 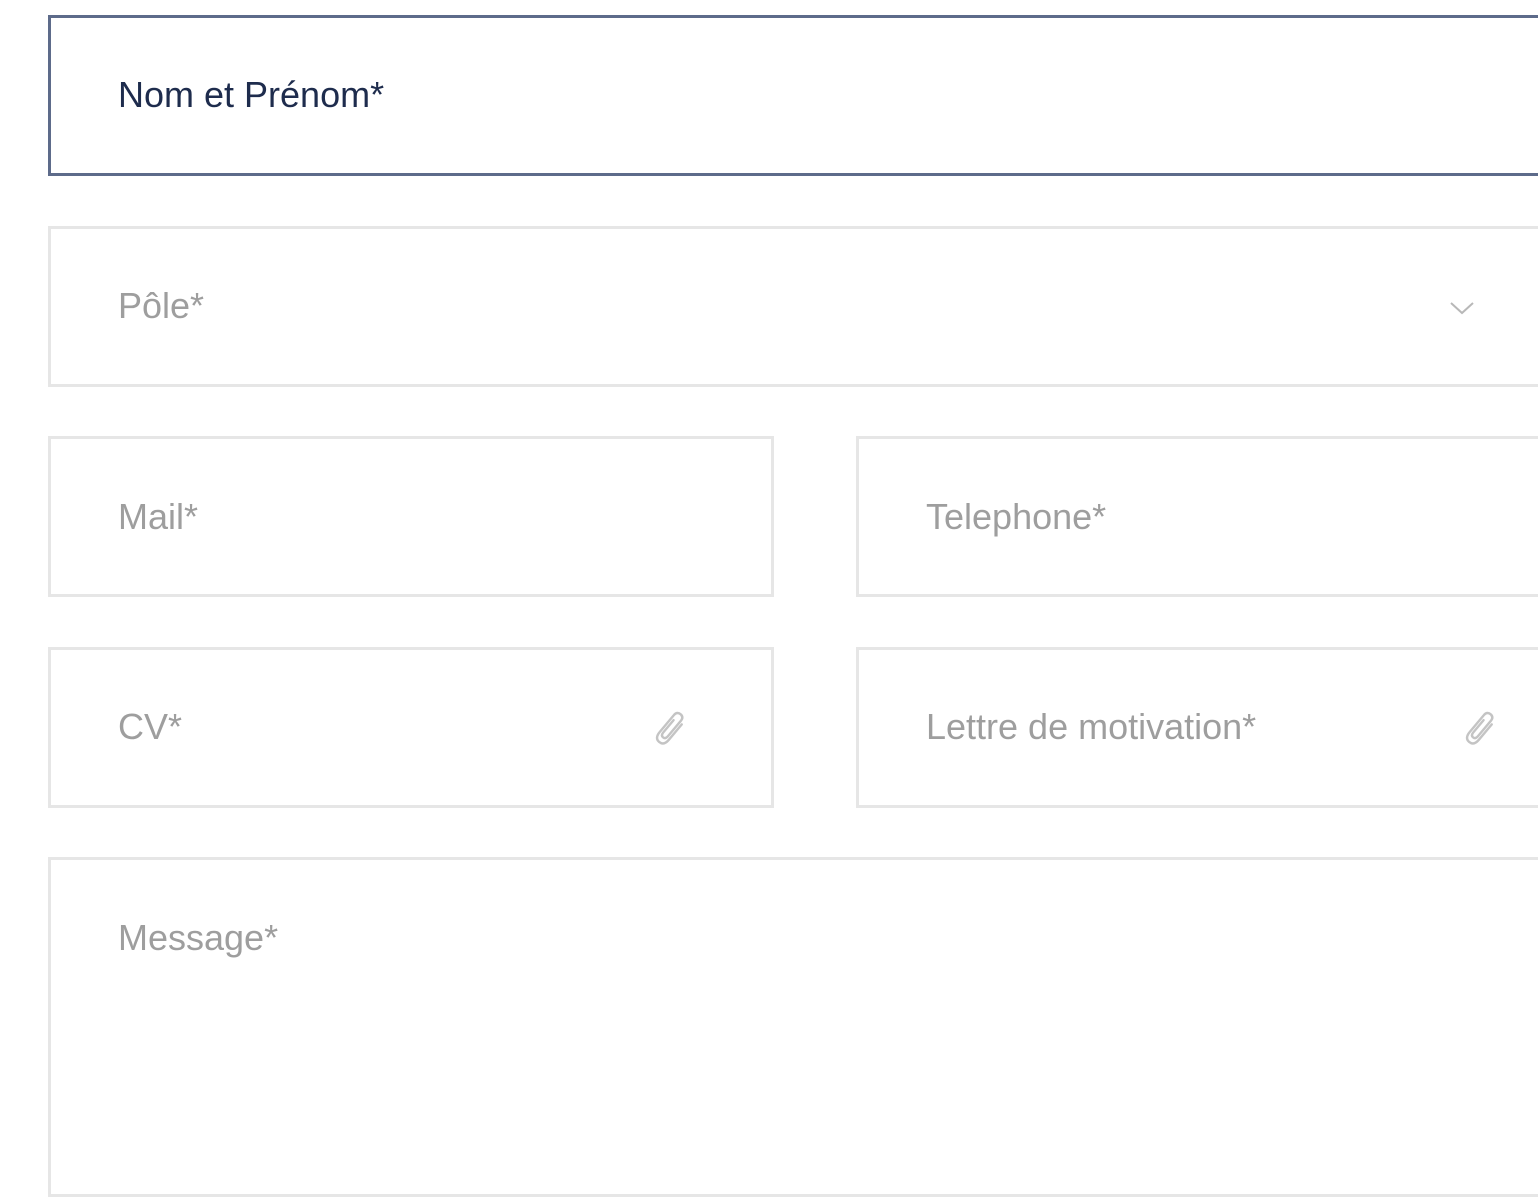 I want to click on pole-select: Pôle*, so click(x=793, y=306).